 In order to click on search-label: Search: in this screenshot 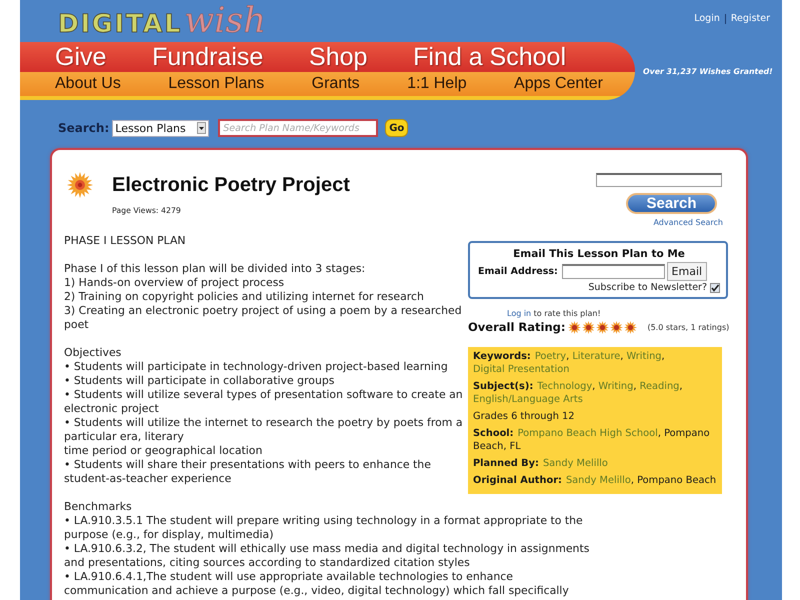, I will do `click(84, 128)`.